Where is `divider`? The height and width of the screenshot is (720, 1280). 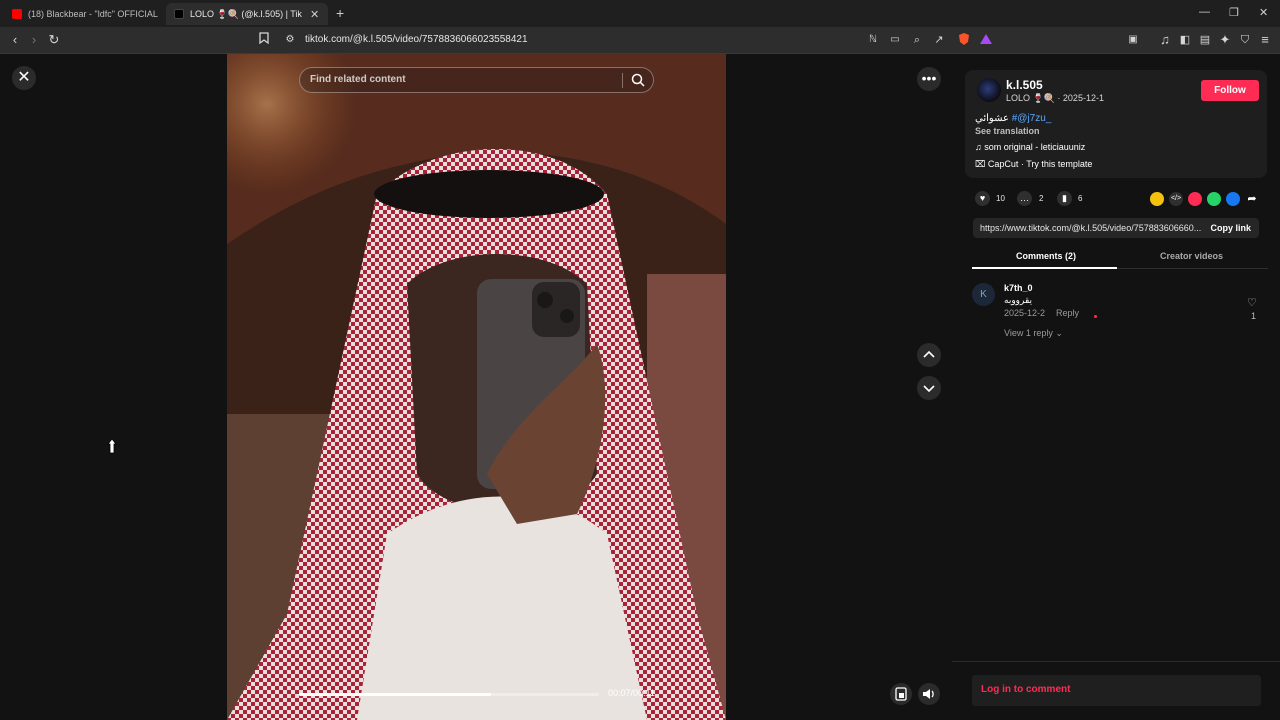
divider is located at coordinates (1116, 661).